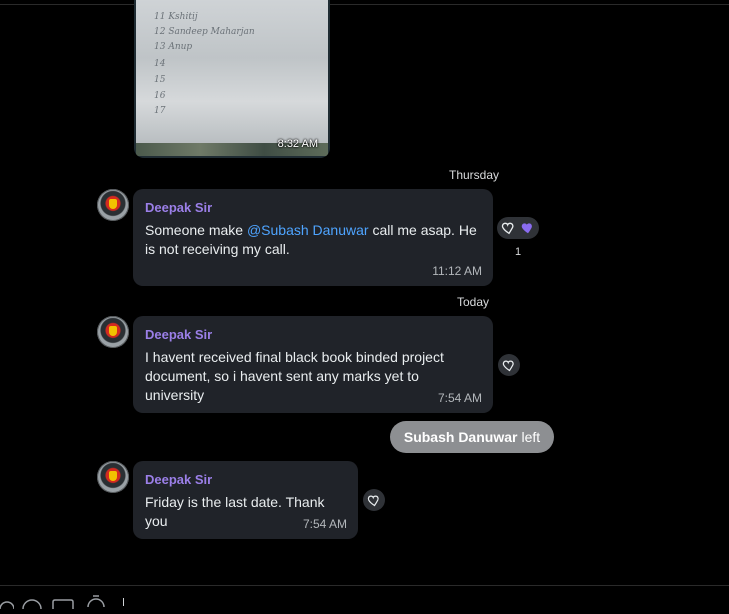 Image resolution: width=729 pixels, height=614 pixels. I want to click on handwriting-line: 17, so click(160, 111).